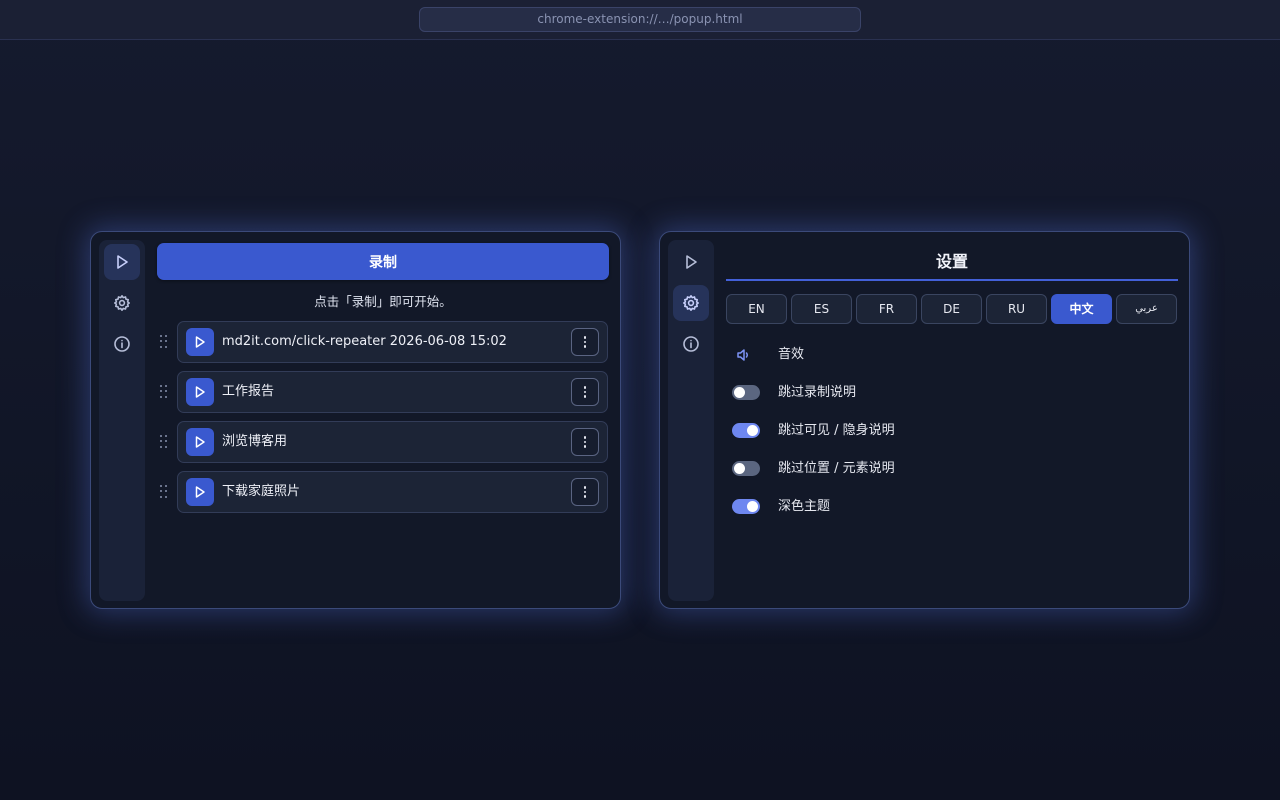  Describe the element at coordinates (383, 261) in the screenshot. I see `record-button: 录制` at that location.